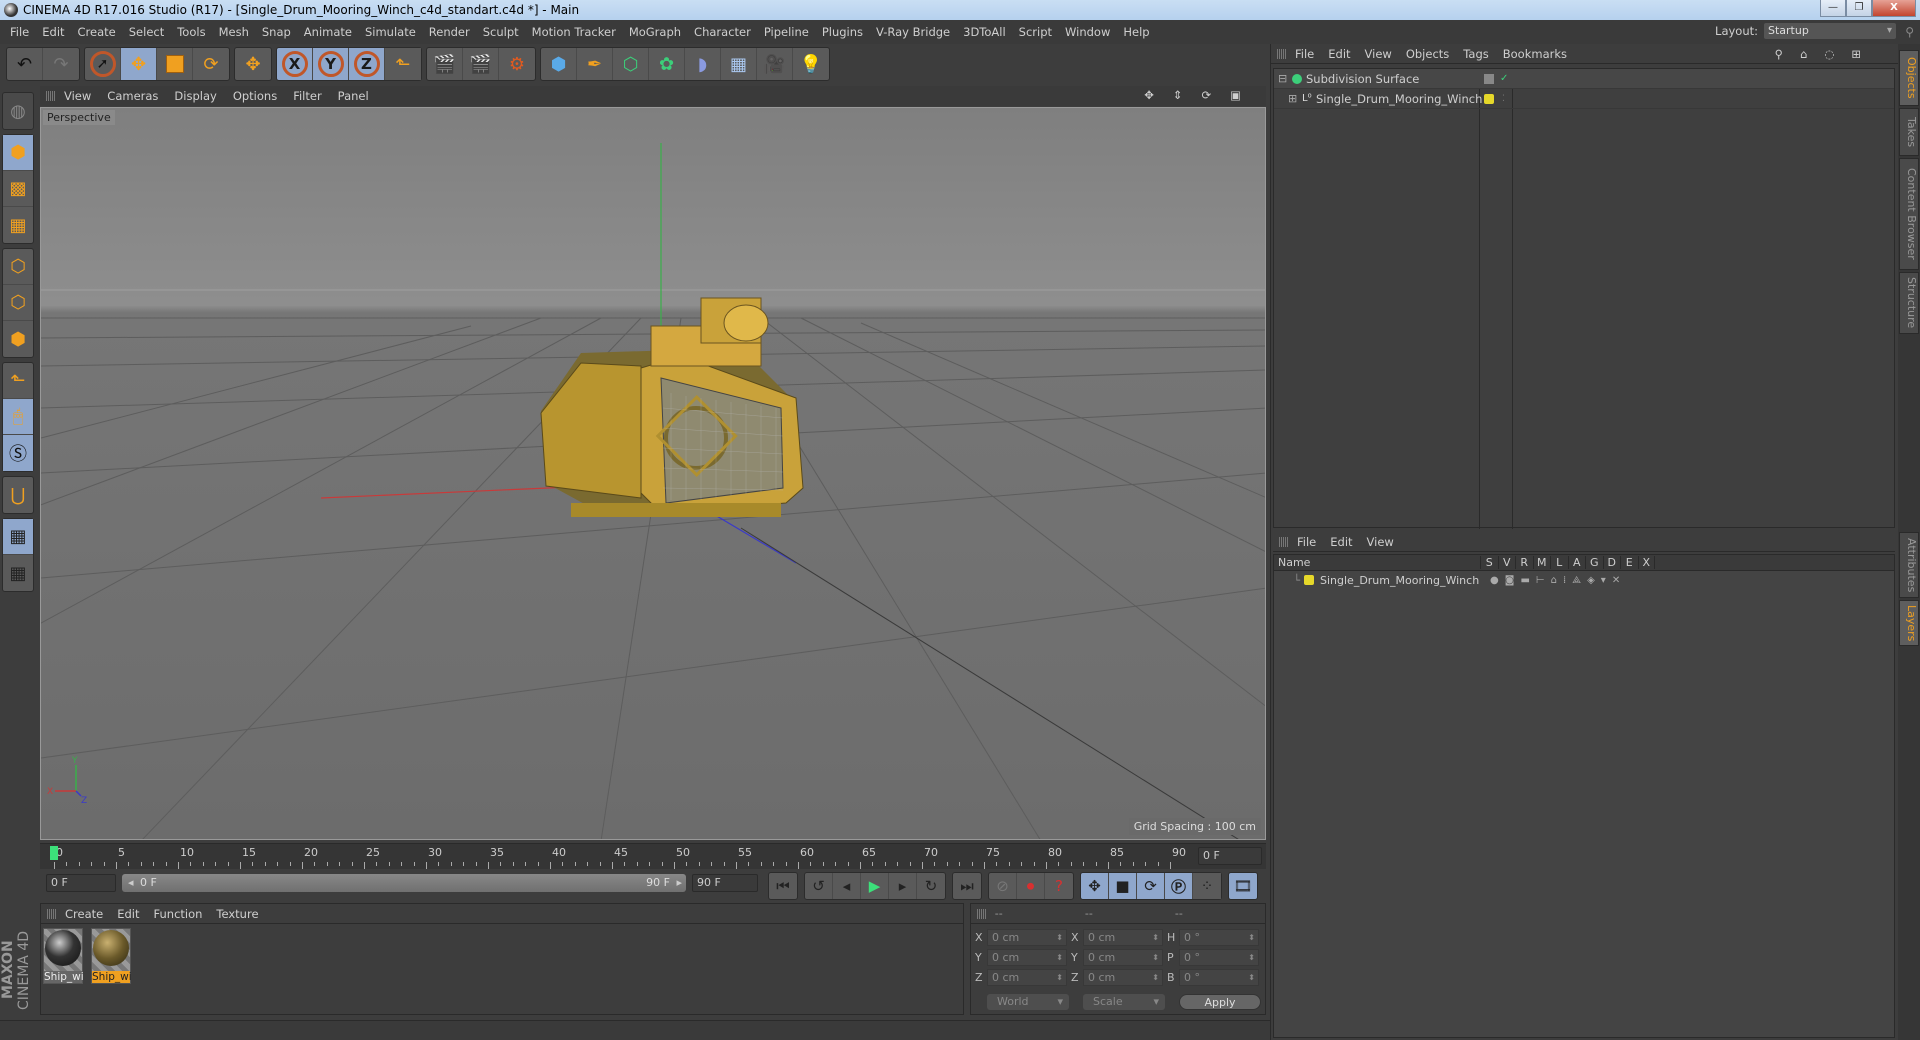 This screenshot has height=1040, width=1920. I want to click on size-z-field: 0 cm, so click(1123, 977).